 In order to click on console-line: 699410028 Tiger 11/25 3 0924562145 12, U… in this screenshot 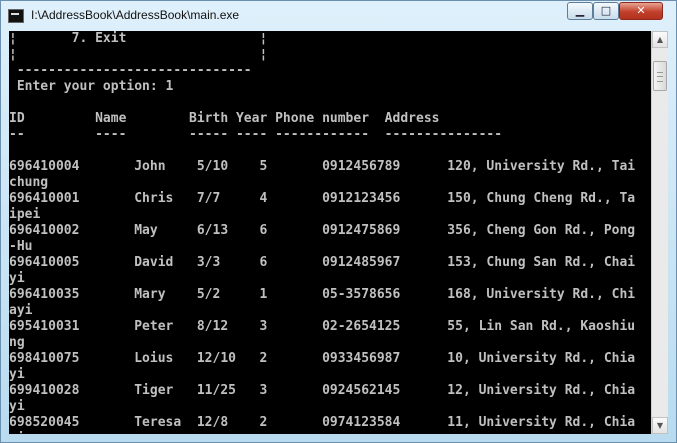, I will do `click(322, 390)`.